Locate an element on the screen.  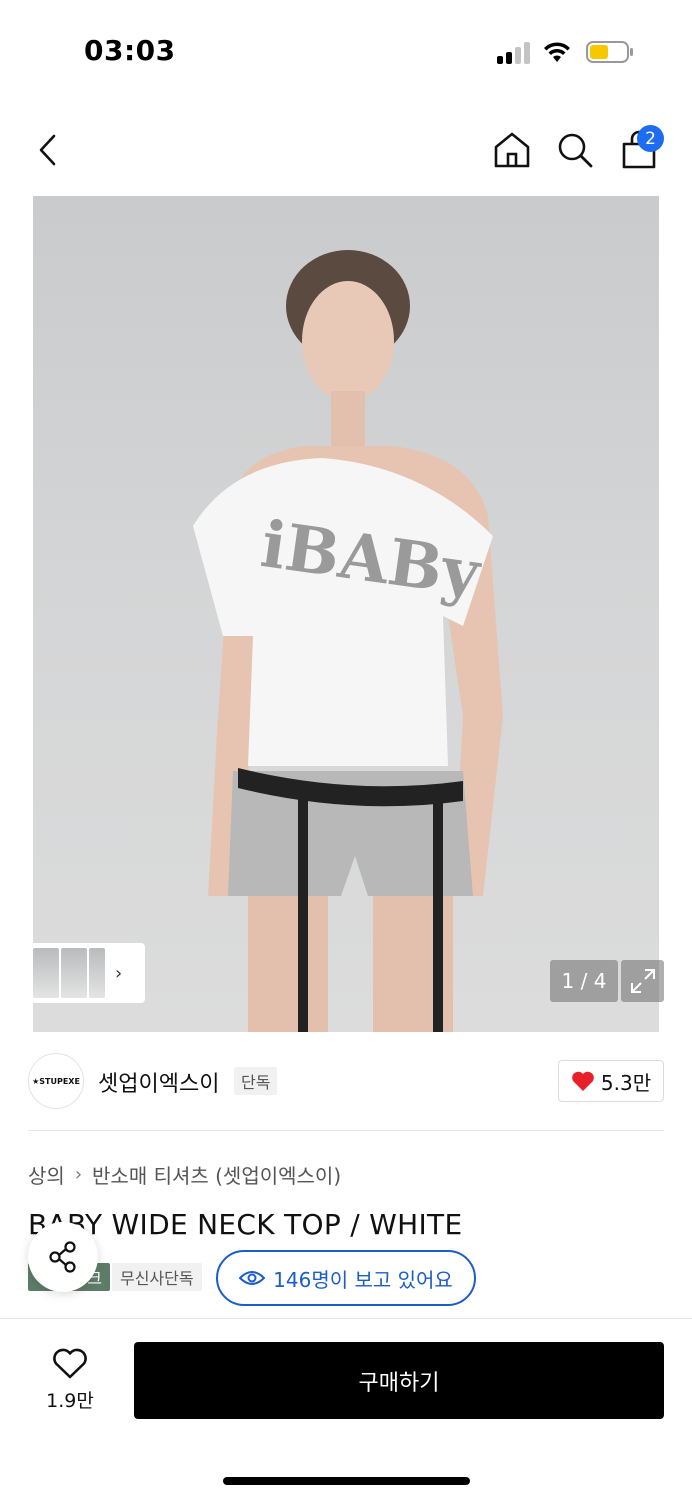
breadcrumb: 상의 › 반소매 티셔츠 (셋업이엑스이) is located at coordinates (184, 1174).